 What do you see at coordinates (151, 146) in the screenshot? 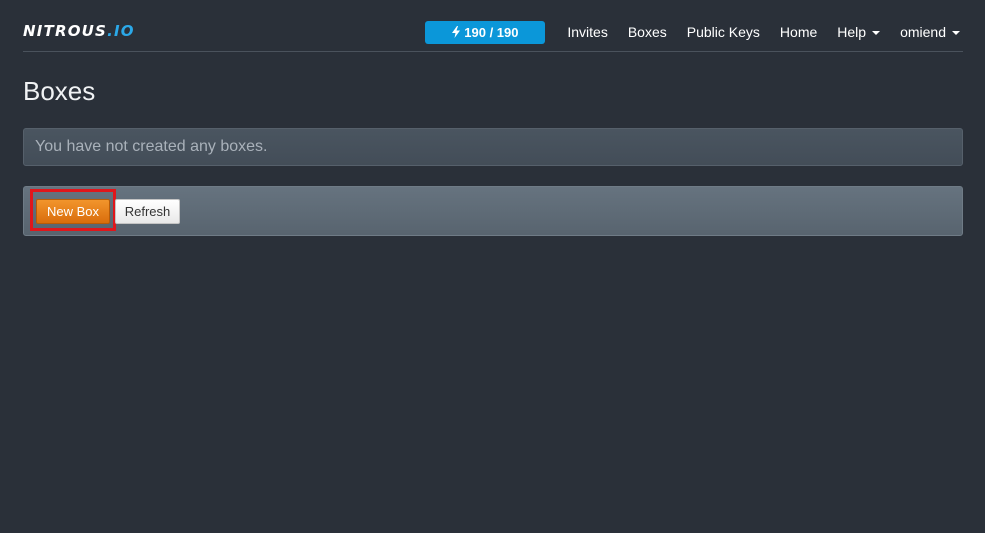
I see `empty-state-message: You have not created any boxes.` at bounding box center [151, 146].